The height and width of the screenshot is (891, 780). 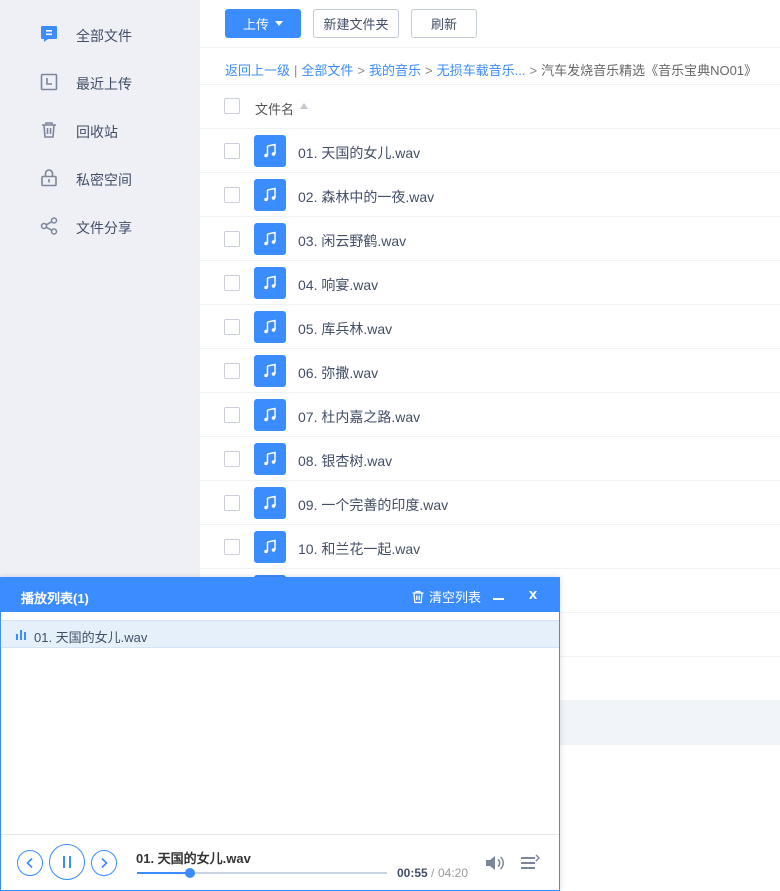 What do you see at coordinates (304, 106) in the screenshot?
I see `sort-ascending-icon` at bounding box center [304, 106].